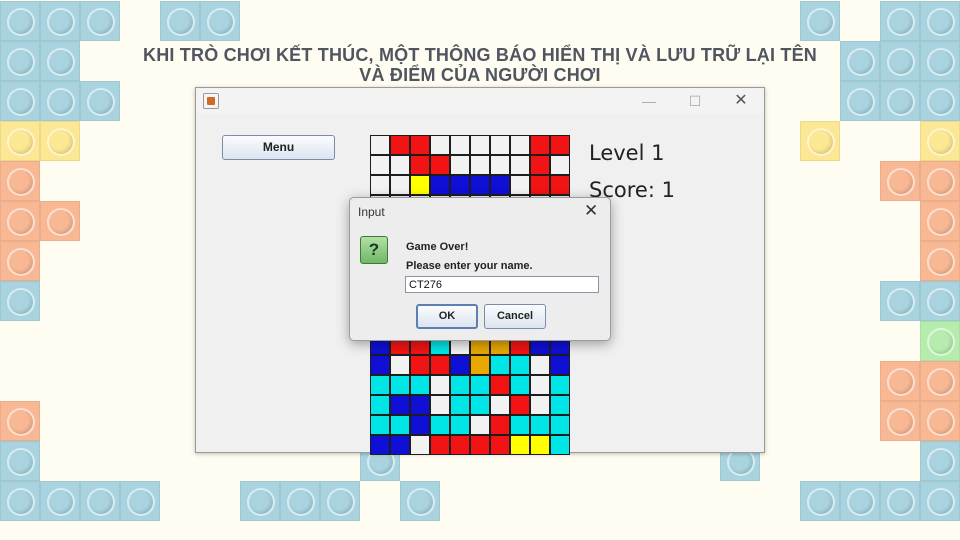 The width and height of the screenshot is (960, 540). I want to click on cancel-button: Cancel, so click(515, 316).